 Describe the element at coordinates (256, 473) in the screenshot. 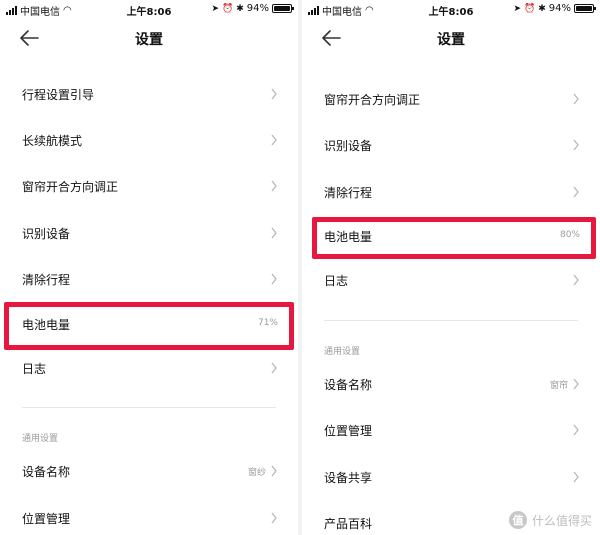

I see `device-name-value: 窗纱` at that location.